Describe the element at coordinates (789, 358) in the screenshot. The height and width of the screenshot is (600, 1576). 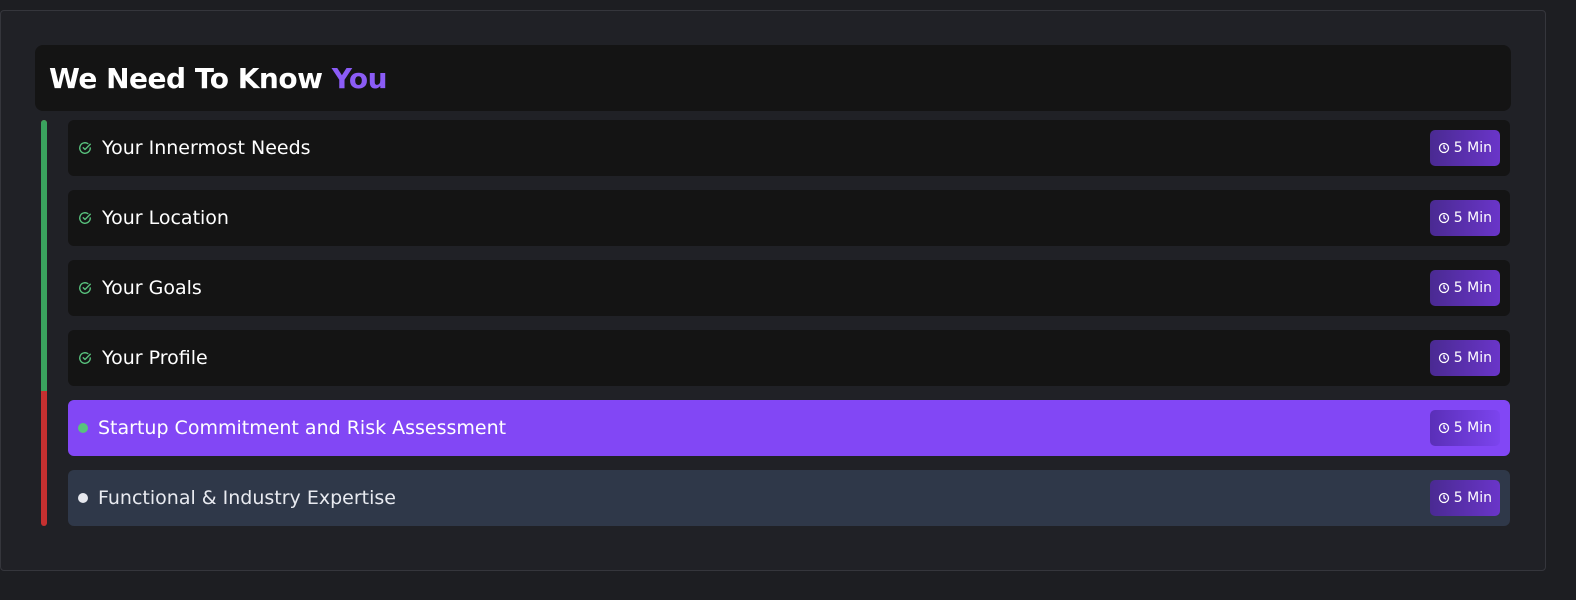
I see `step-item: Your Profile 5 Min` at that location.